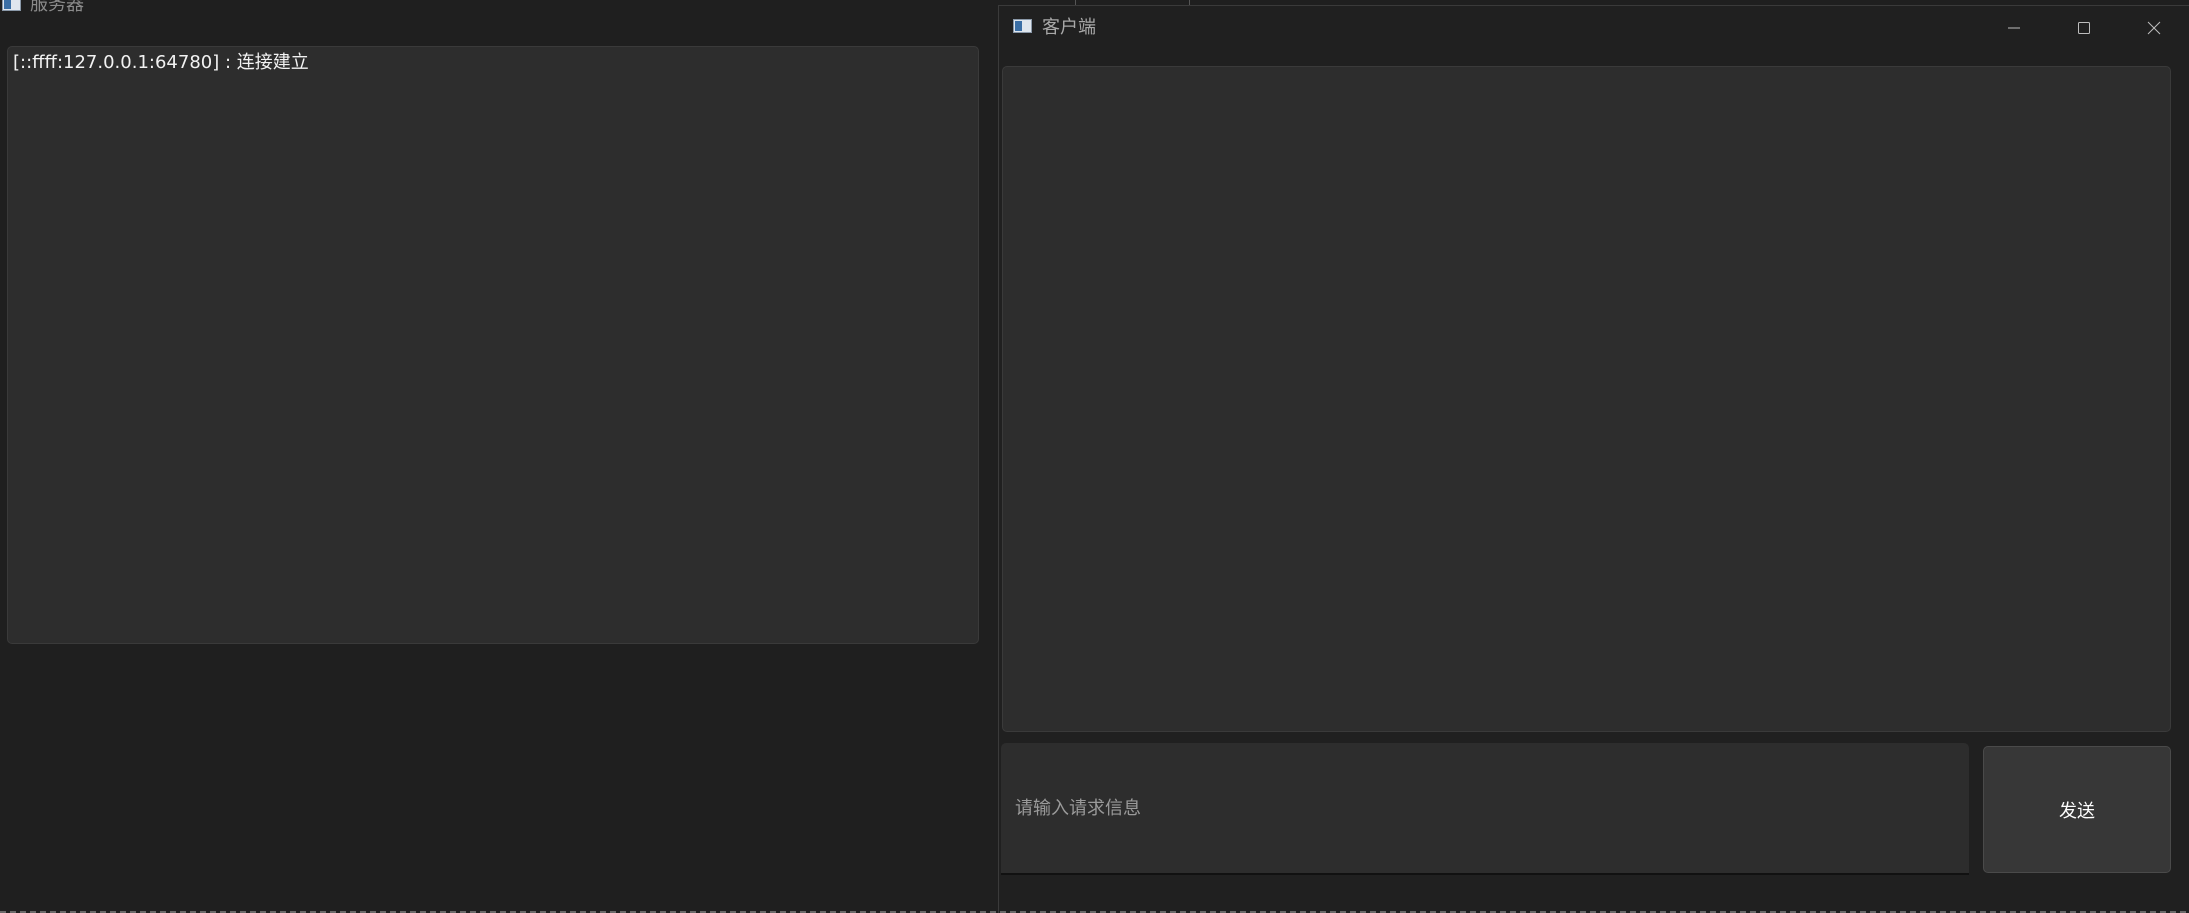 This screenshot has height=913, width=2189. Describe the element at coordinates (161, 62) in the screenshot. I see `log-line: [::ffff:127.0.0.1:64780] : 连接建立` at that location.